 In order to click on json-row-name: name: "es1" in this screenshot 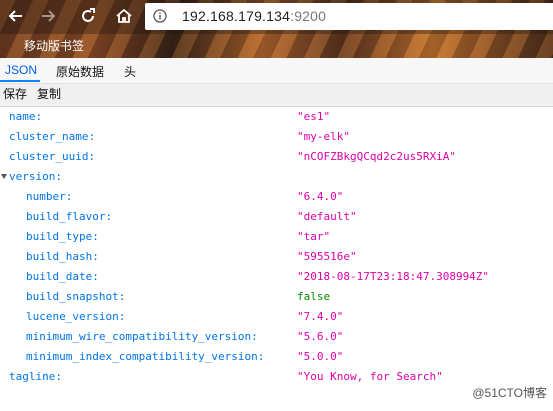, I will do `click(276, 117)`.